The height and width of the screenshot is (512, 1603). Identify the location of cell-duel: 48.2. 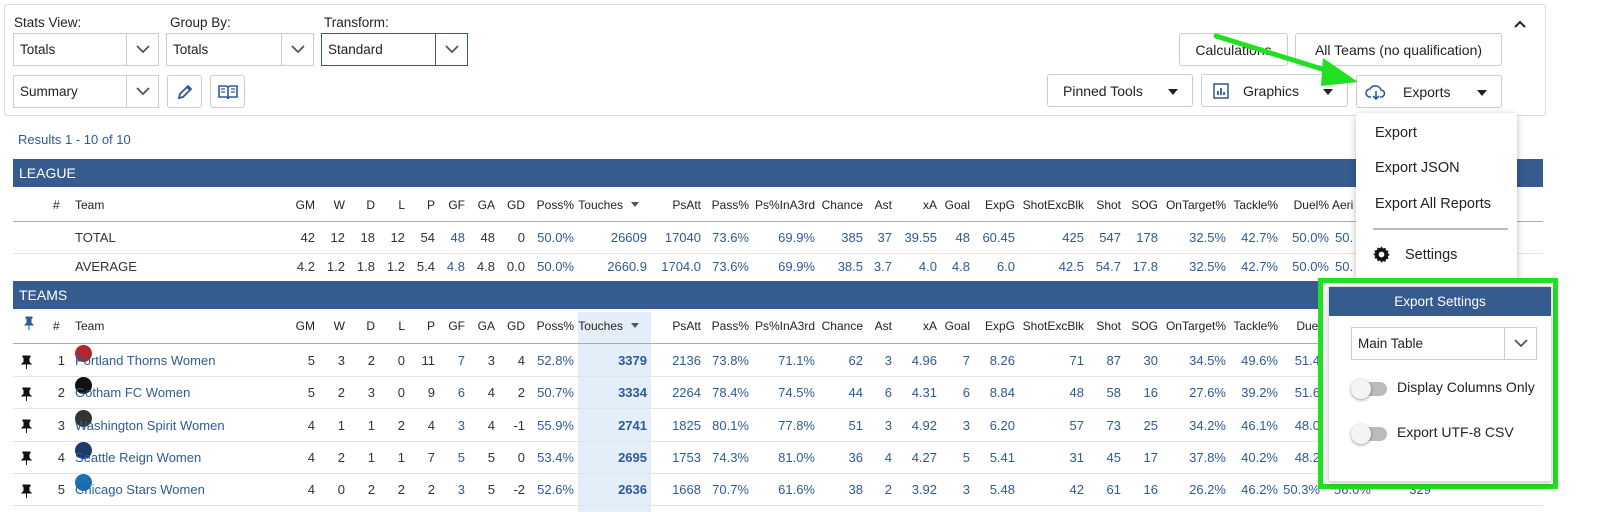
(1307, 457).